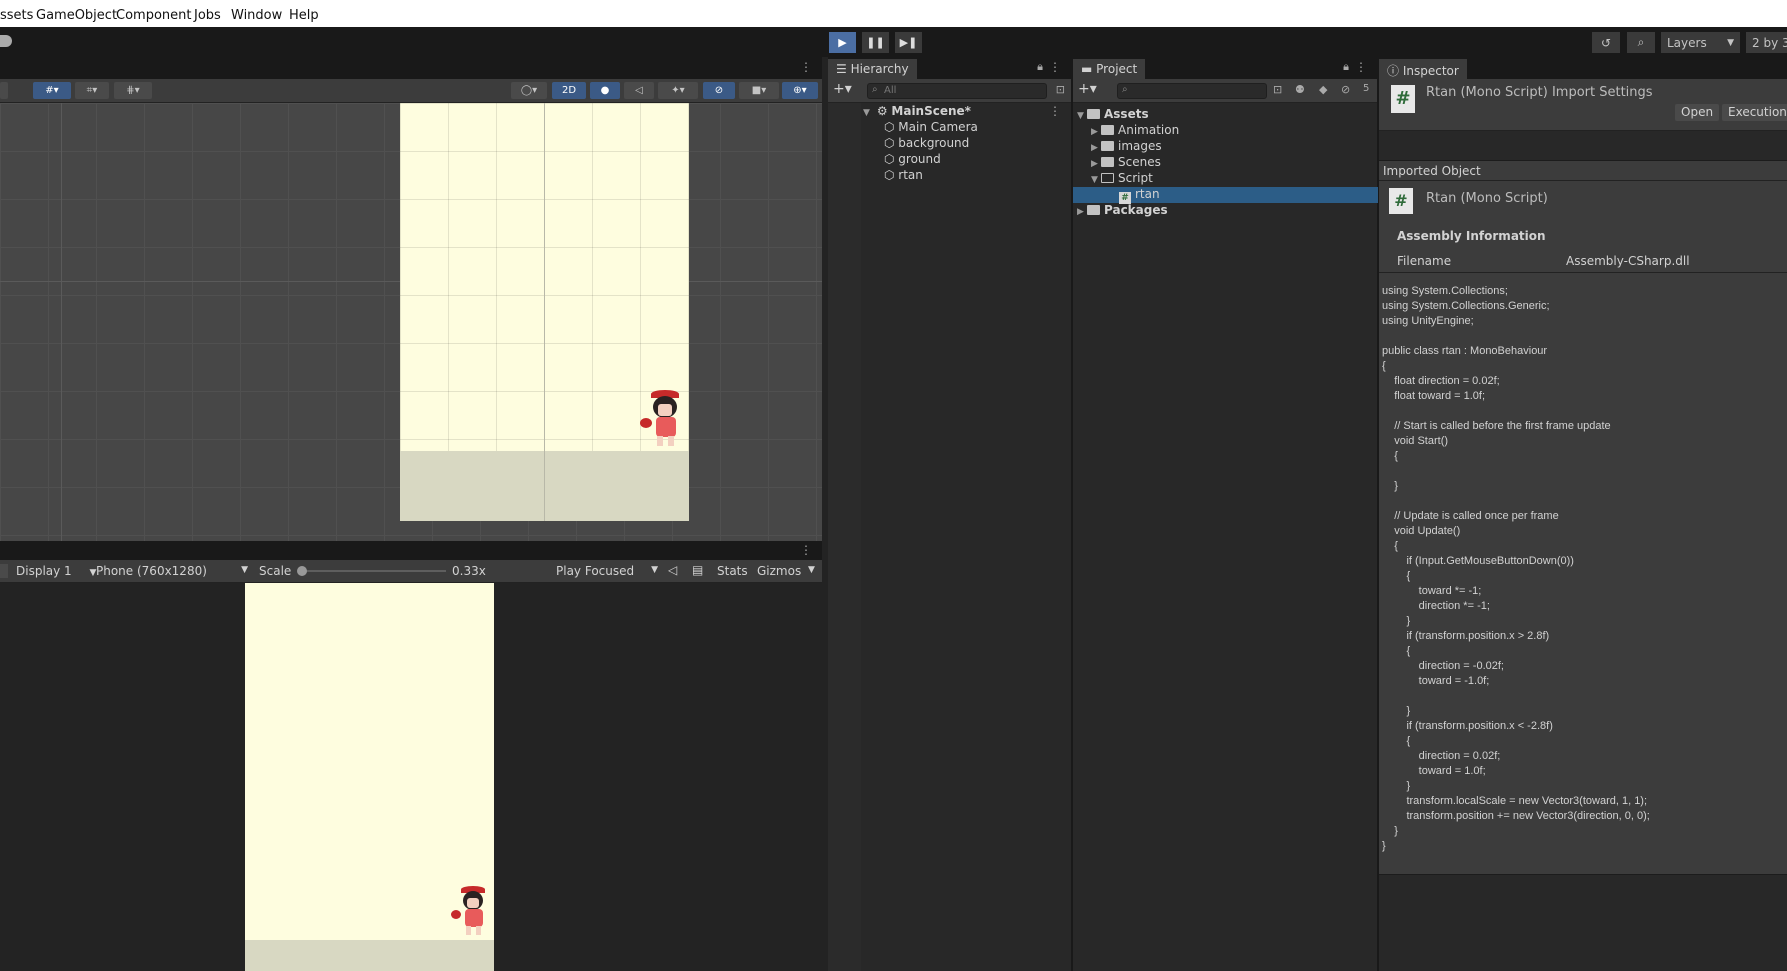  Describe the element at coordinates (1109, 69) in the screenshot. I see `tab-project: ▬ Project` at that location.